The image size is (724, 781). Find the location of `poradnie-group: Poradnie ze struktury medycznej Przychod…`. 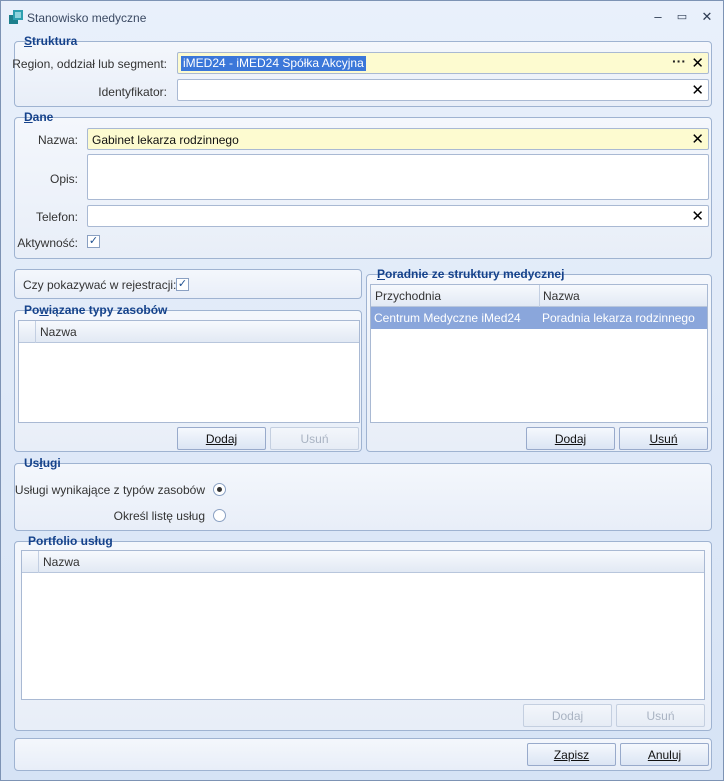

poradnie-group: Poradnie ze struktury medycznej Przychod… is located at coordinates (539, 359).